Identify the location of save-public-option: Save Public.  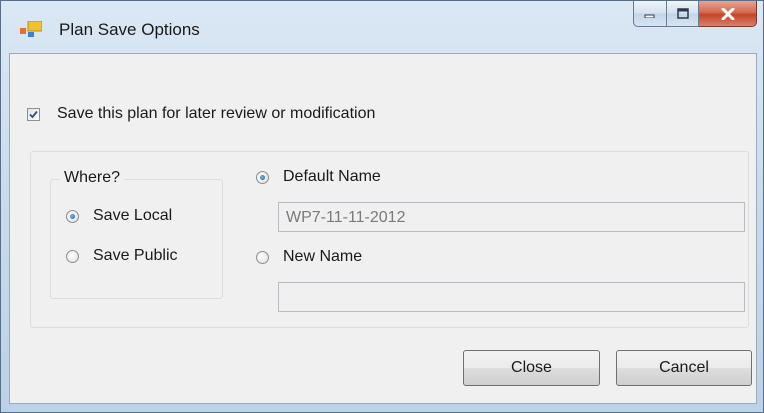
(122, 256).